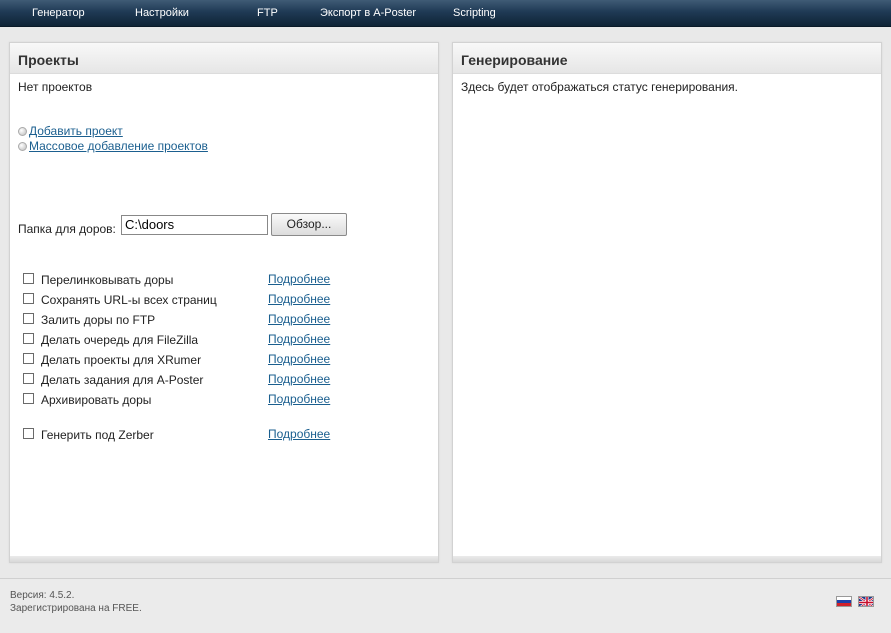 The width and height of the screenshot is (891, 633). I want to click on nav-item-settings: Настройки, so click(162, 13).